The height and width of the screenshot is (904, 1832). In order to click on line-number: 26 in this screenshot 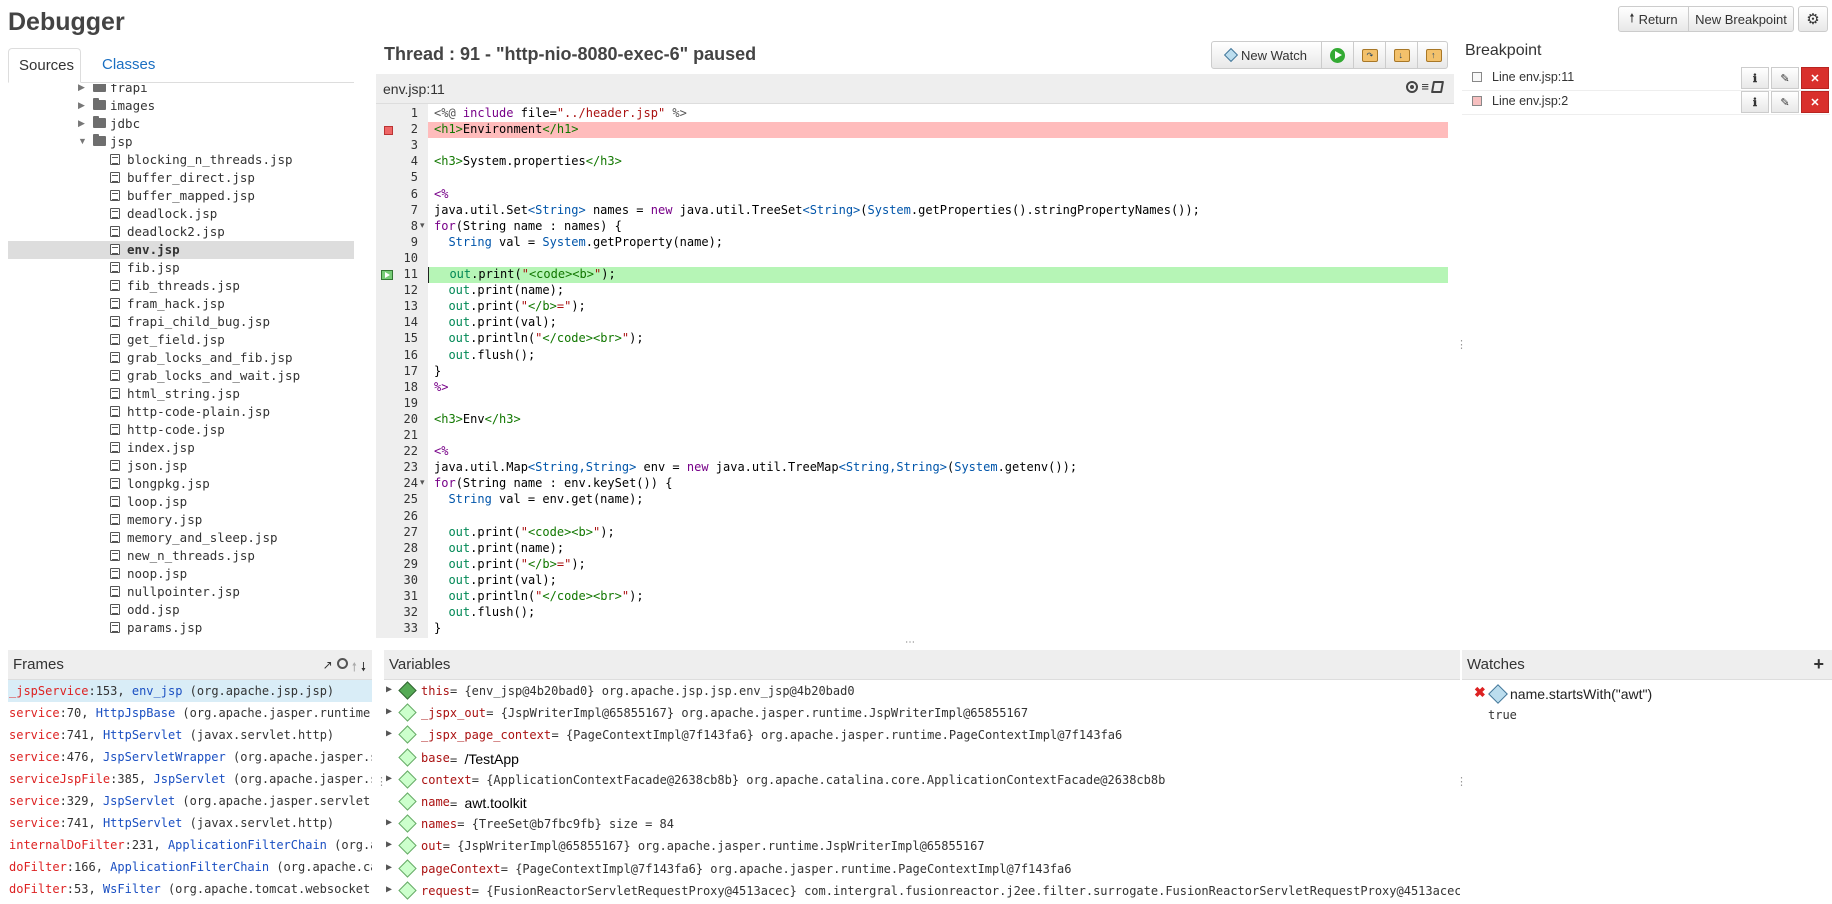, I will do `click(397, 517)`.